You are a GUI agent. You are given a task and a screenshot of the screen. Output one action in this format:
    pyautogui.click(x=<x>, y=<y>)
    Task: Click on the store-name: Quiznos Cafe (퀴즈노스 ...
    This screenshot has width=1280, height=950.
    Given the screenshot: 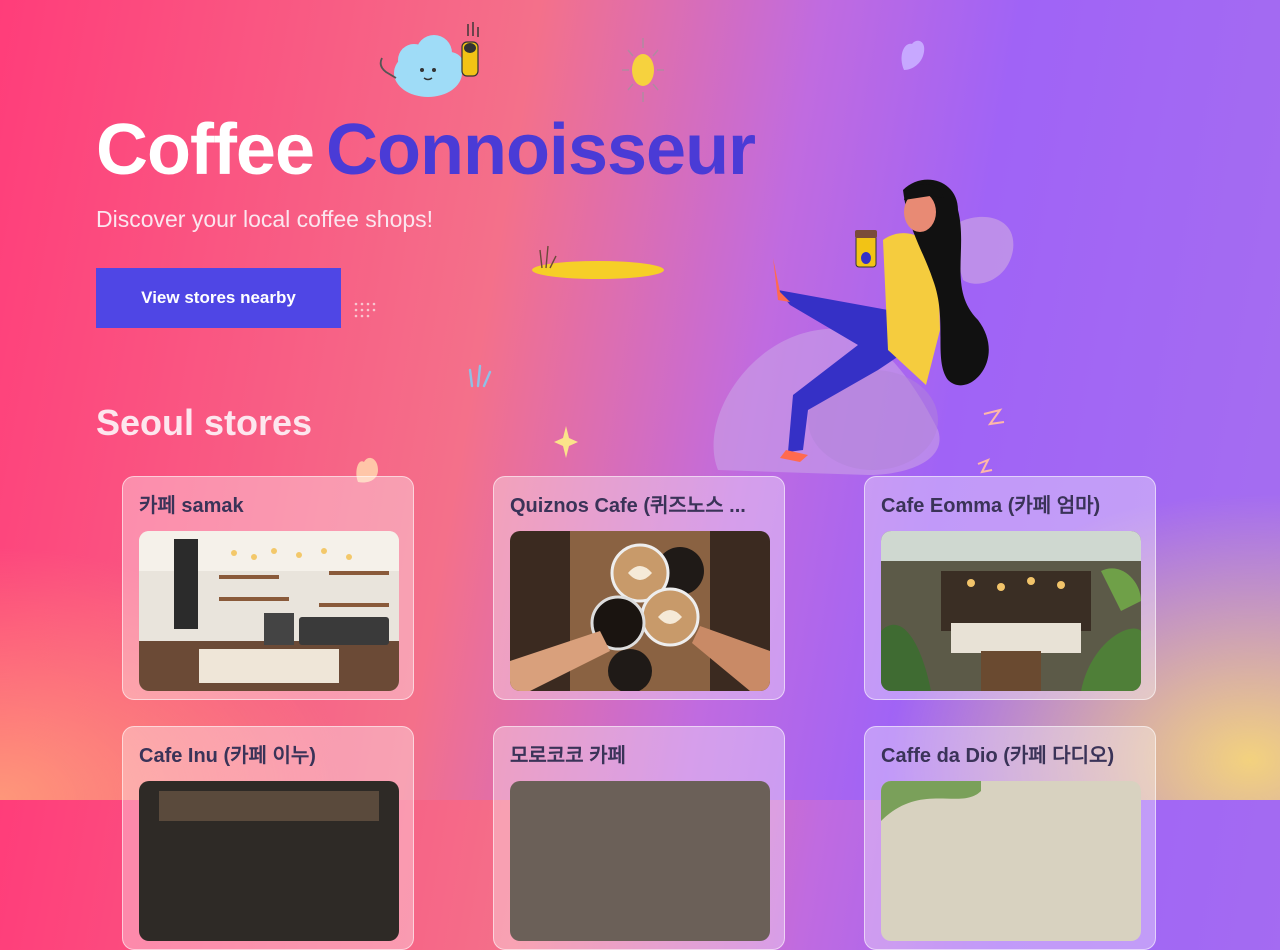 What is the action you would take?
    pyautogui.click(x=628, y=506)
    